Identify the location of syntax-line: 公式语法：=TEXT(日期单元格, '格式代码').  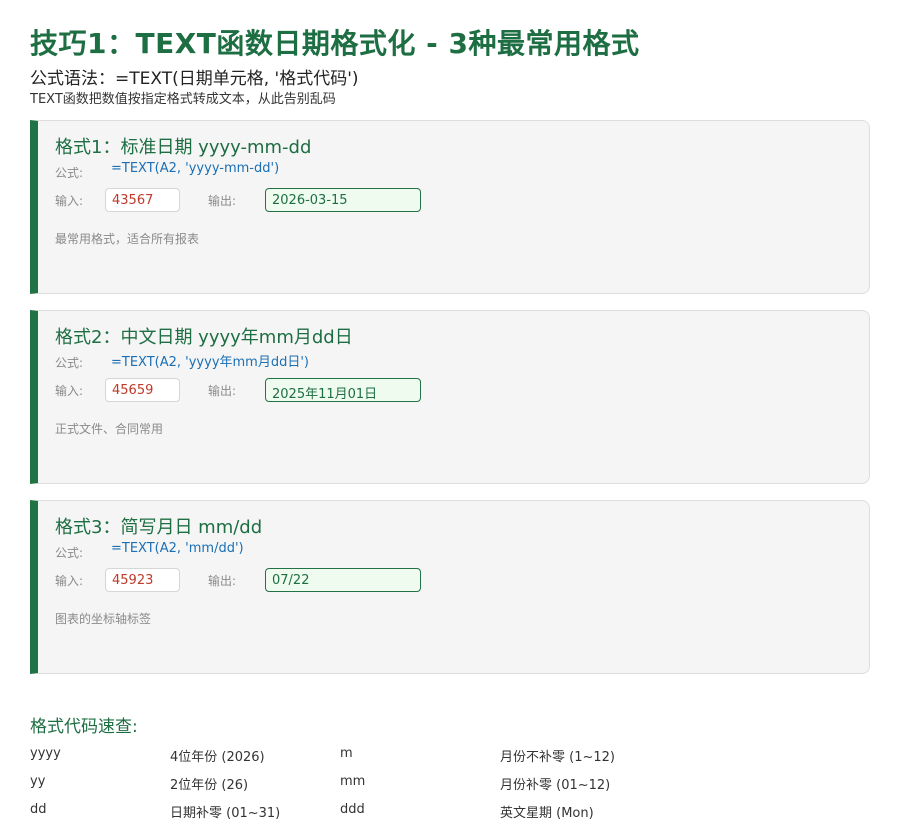
(194, 76).